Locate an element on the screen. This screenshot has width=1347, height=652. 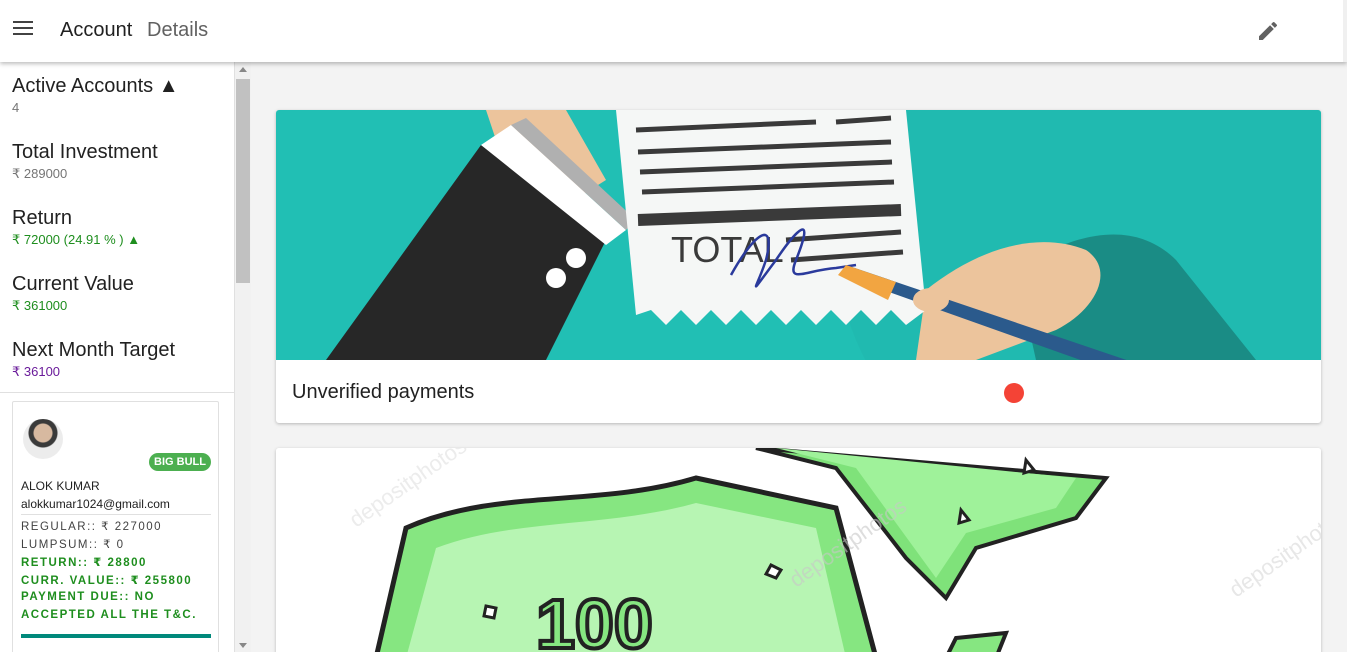
return-amount: RETURN:: ₹ 28800 is located at coordinates (84, 563).